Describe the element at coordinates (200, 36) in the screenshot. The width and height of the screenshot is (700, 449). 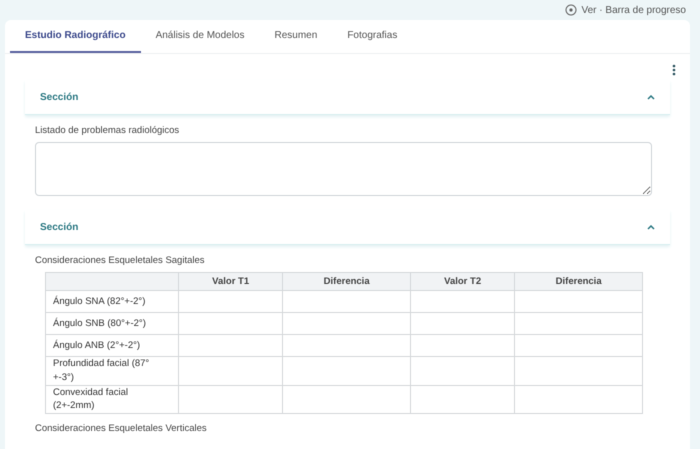
I see `tab: Análisis de Modelos` at that location.